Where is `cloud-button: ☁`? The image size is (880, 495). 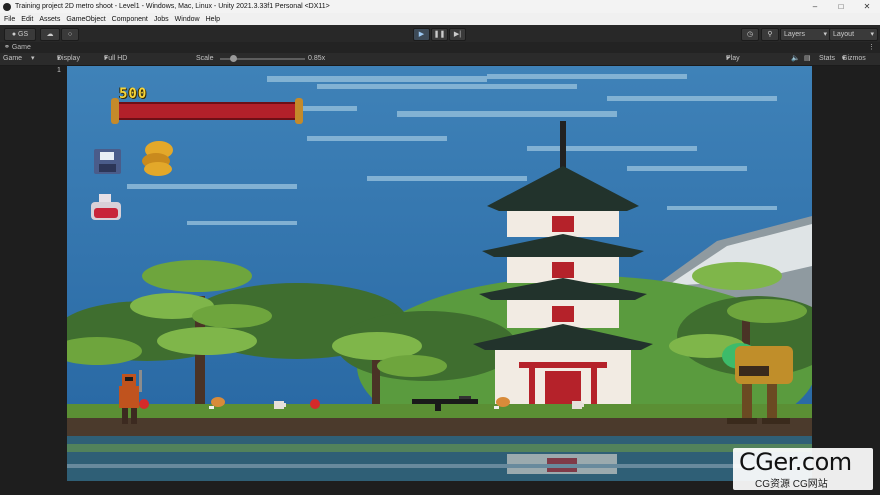 cloud-button: ☁ is located at coordinates (50, 34).